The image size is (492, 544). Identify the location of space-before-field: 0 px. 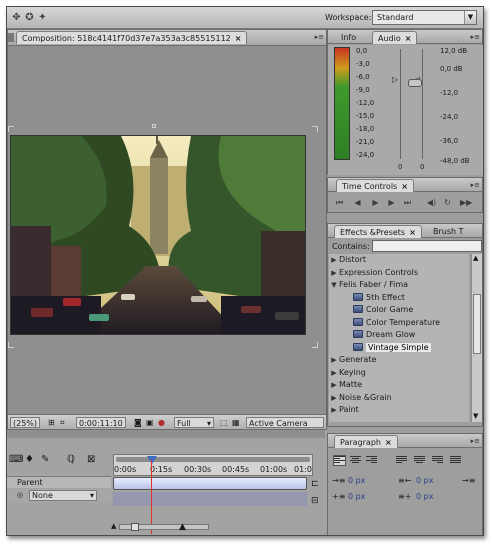
(356, 496).